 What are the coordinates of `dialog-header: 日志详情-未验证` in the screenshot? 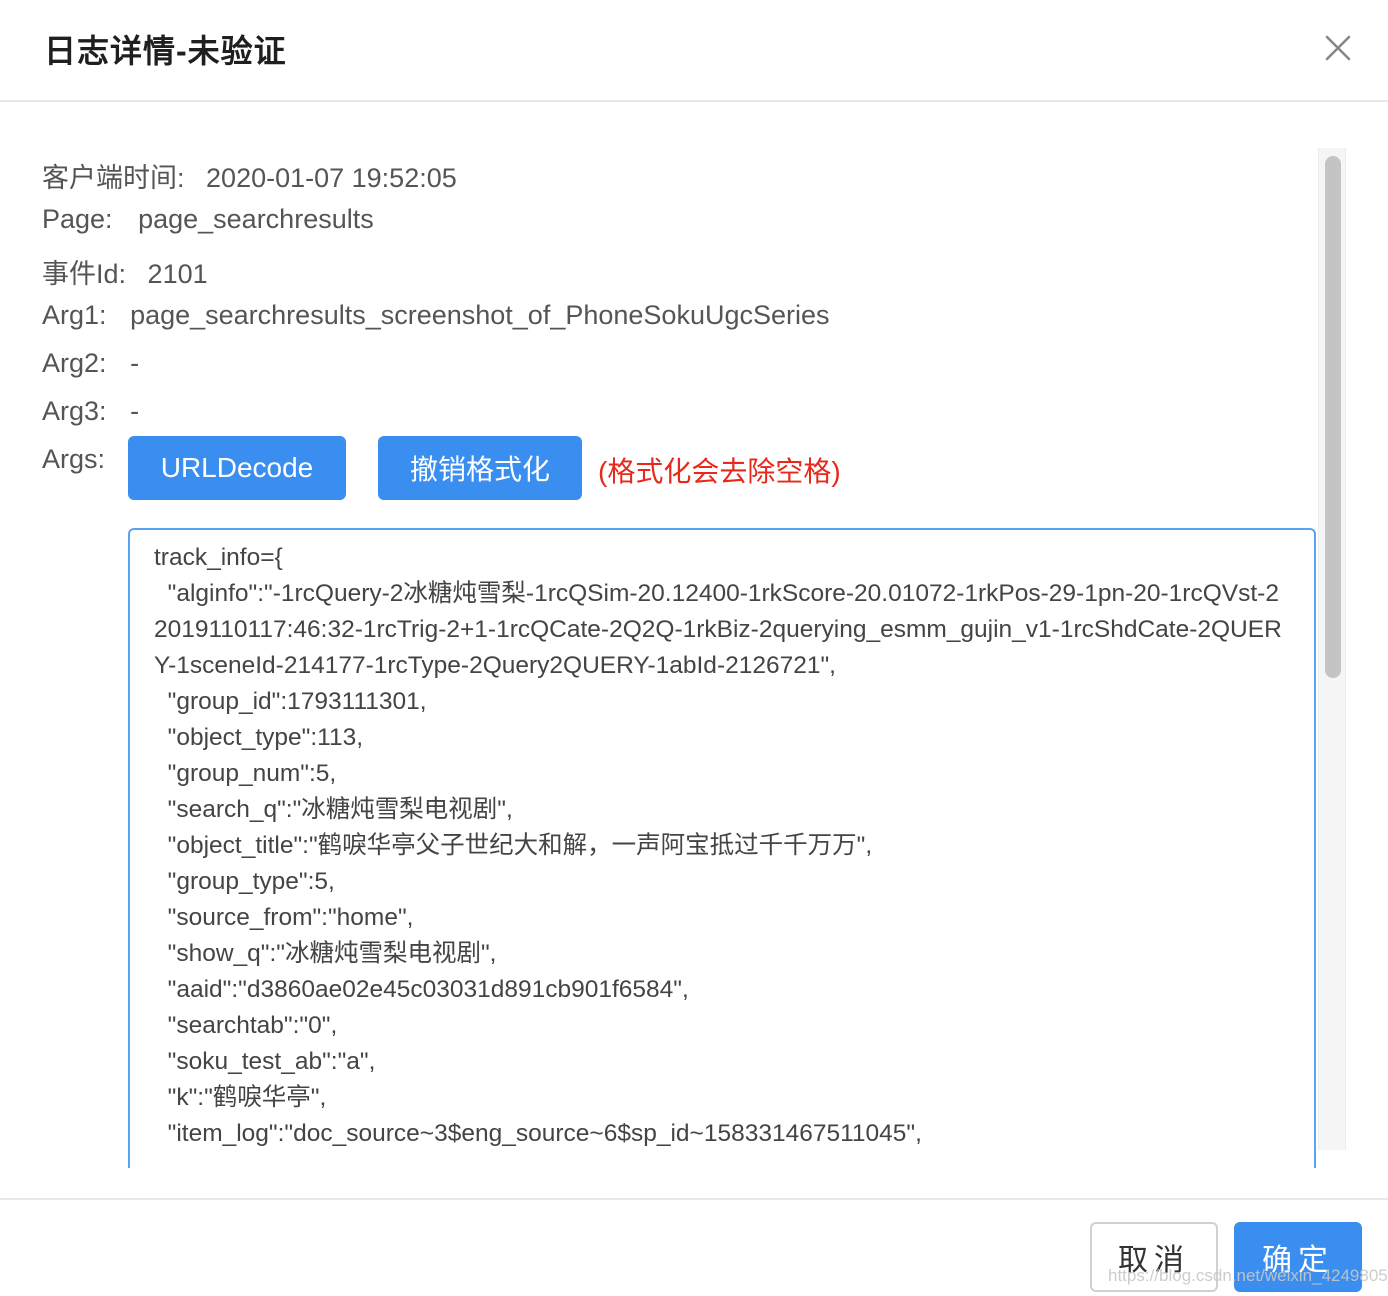 It's located at (694, 51).